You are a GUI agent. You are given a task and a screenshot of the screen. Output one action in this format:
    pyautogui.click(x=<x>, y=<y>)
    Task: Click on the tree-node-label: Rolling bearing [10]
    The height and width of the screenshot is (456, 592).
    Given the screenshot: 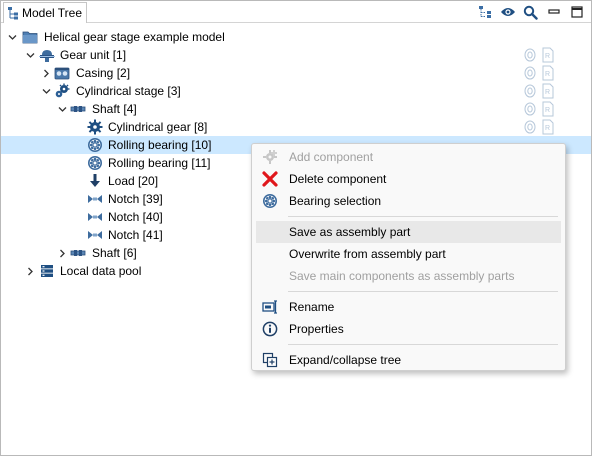 What is the action you would take?
    pyautogui.click(x=160, y=145)
    